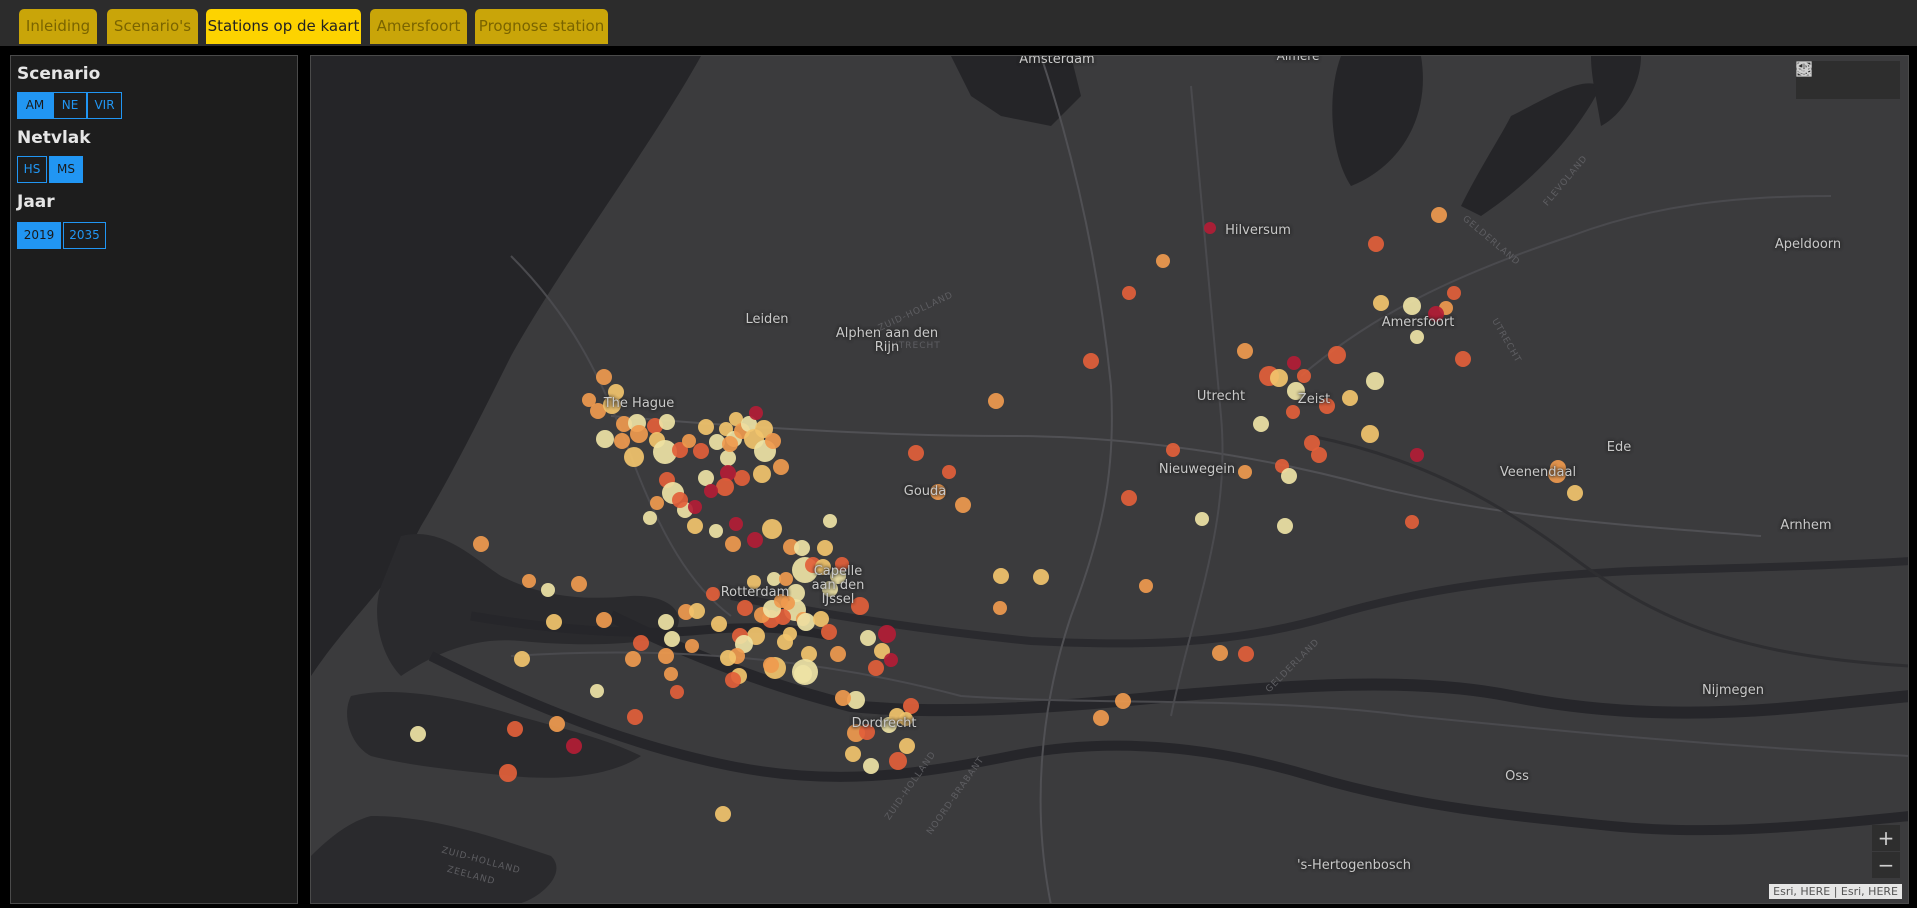 The height and width of the screenshot is (908, 1917). Describe the element at coordinates (152, 26) in the screenshot. I see `tab-scenarios: Scenario's` at that location.